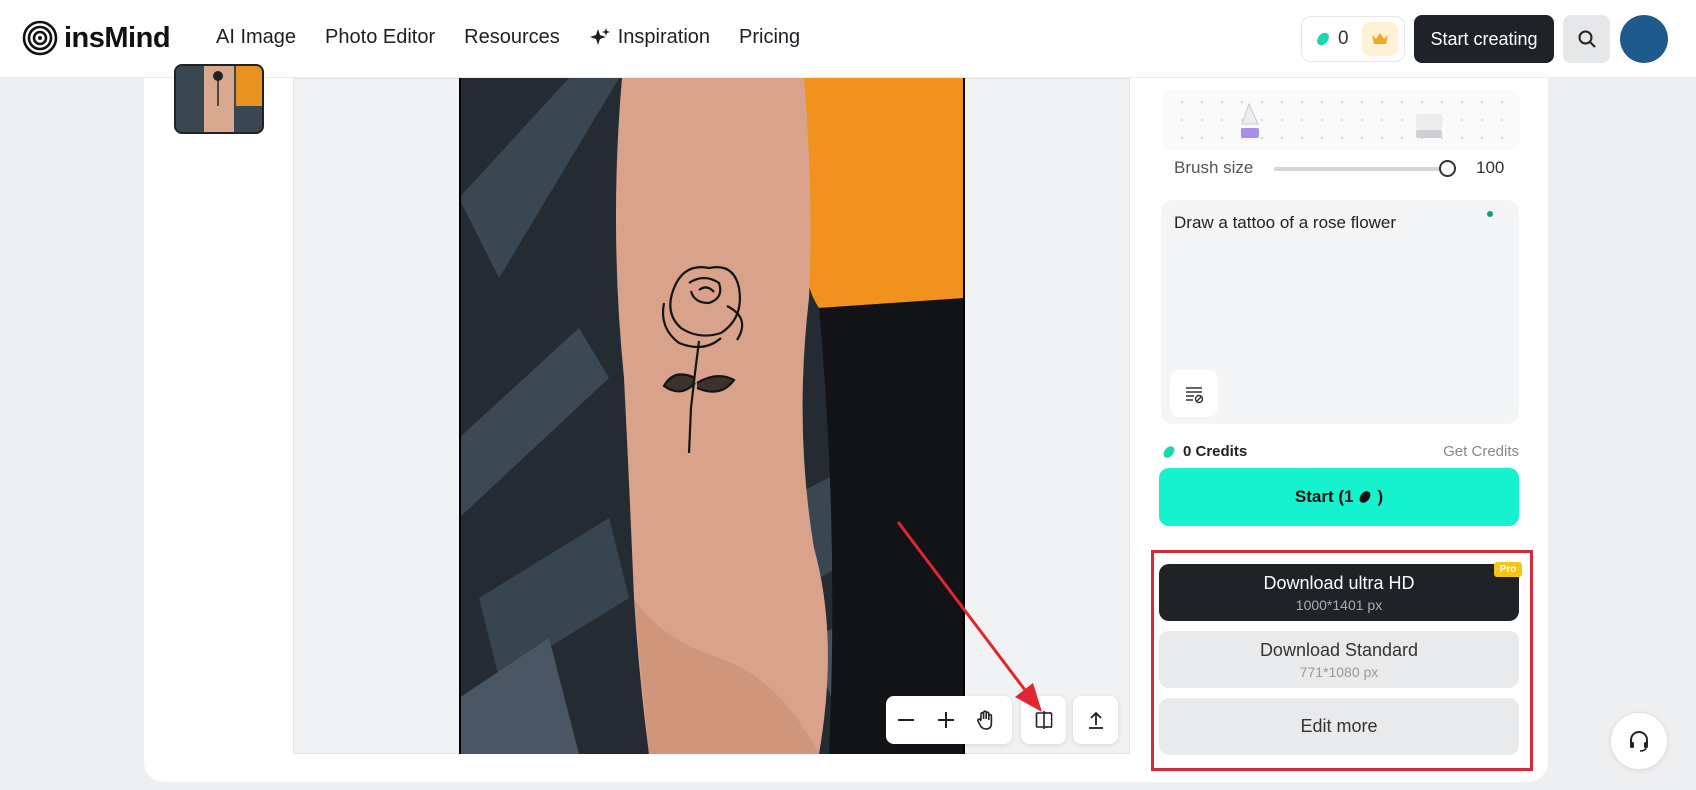 The image size is (1696, 790). I want to click on search-icon, so click(1587, 39).